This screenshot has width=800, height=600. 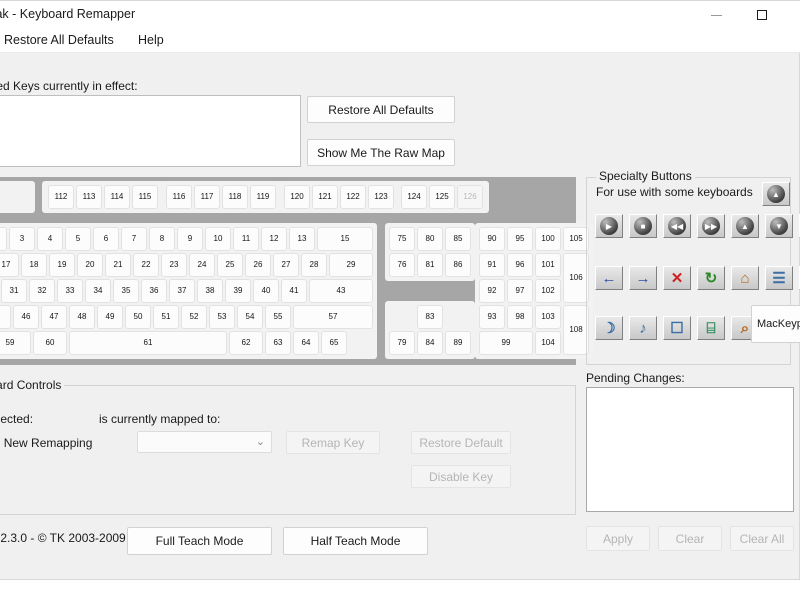 I want to click on keyboard-key-96: 96, so click(x=520, y=265).